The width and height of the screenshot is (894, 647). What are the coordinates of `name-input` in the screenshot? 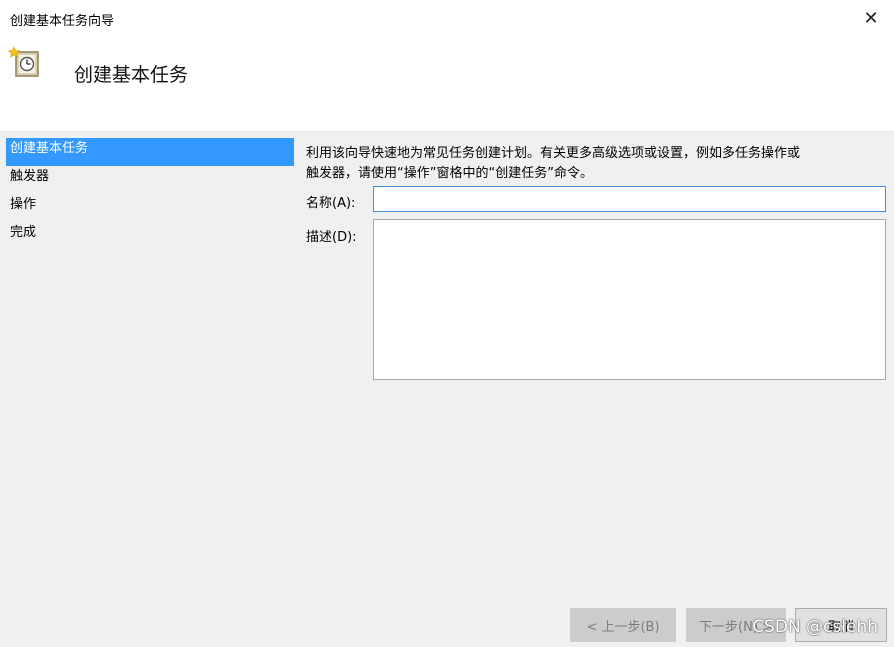 It's located at (629, 199).